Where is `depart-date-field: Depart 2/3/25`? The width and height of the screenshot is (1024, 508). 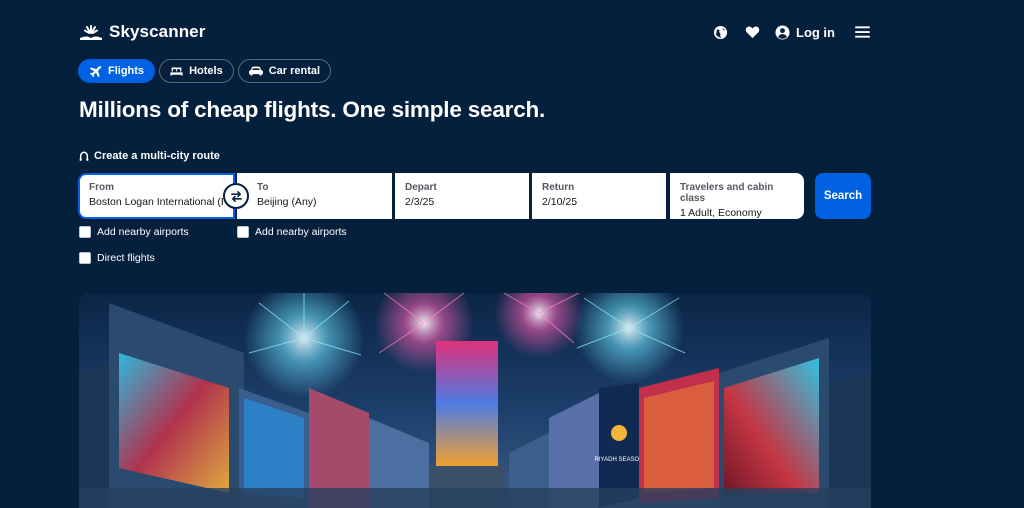 depart-date-field: Depart 2/3/25 is located at coordinates (462, 196).